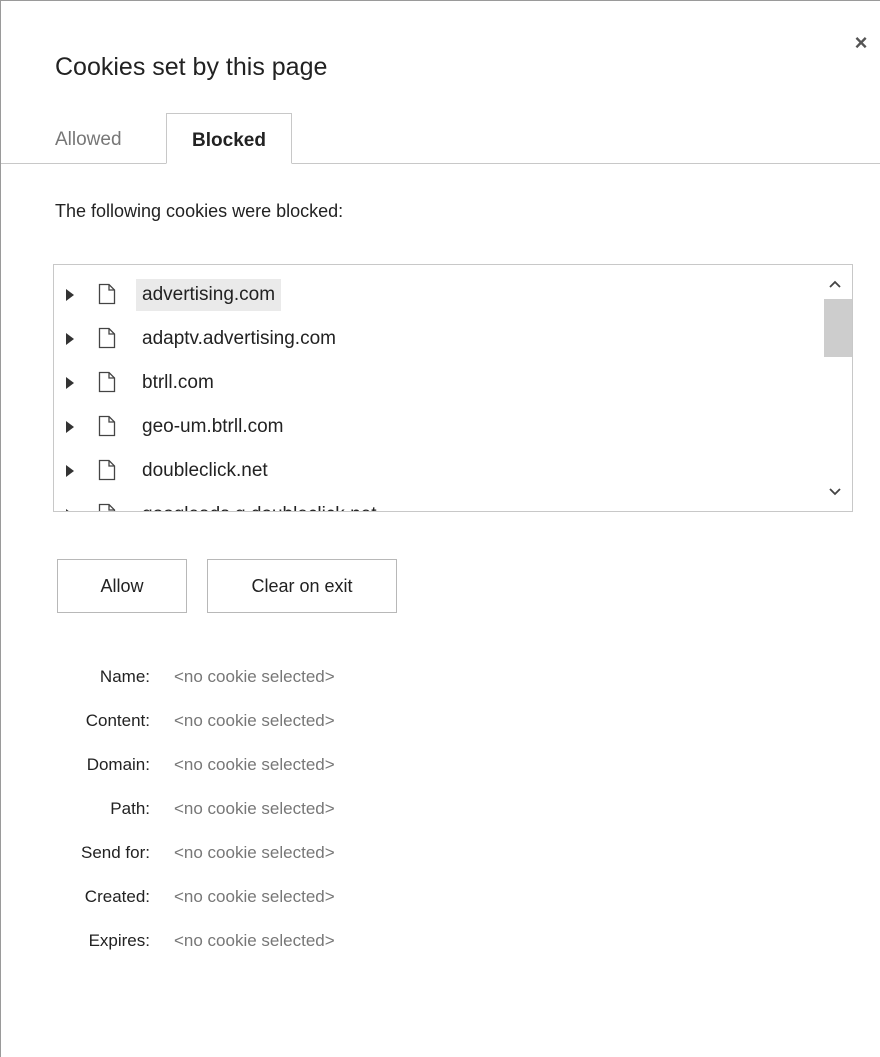 This screenshot has height=1057, width=880. Describe the element at coordinates (117, 896) in the screenshot. I see `detail-key: Created:` at that location.